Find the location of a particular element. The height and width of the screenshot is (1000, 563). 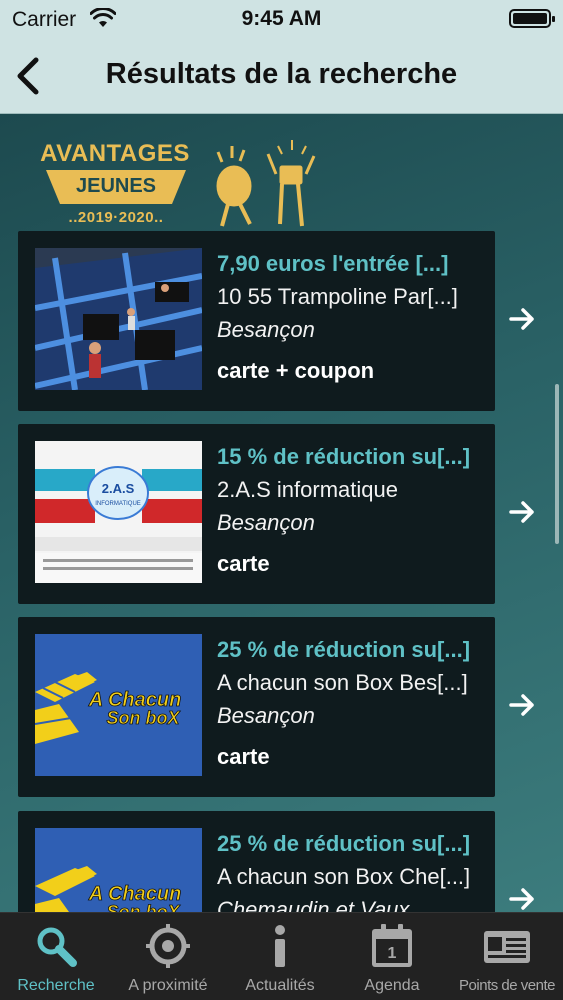

partner-name: 10 55 Trampoline Par[...] is located at coordinates (337, 296).